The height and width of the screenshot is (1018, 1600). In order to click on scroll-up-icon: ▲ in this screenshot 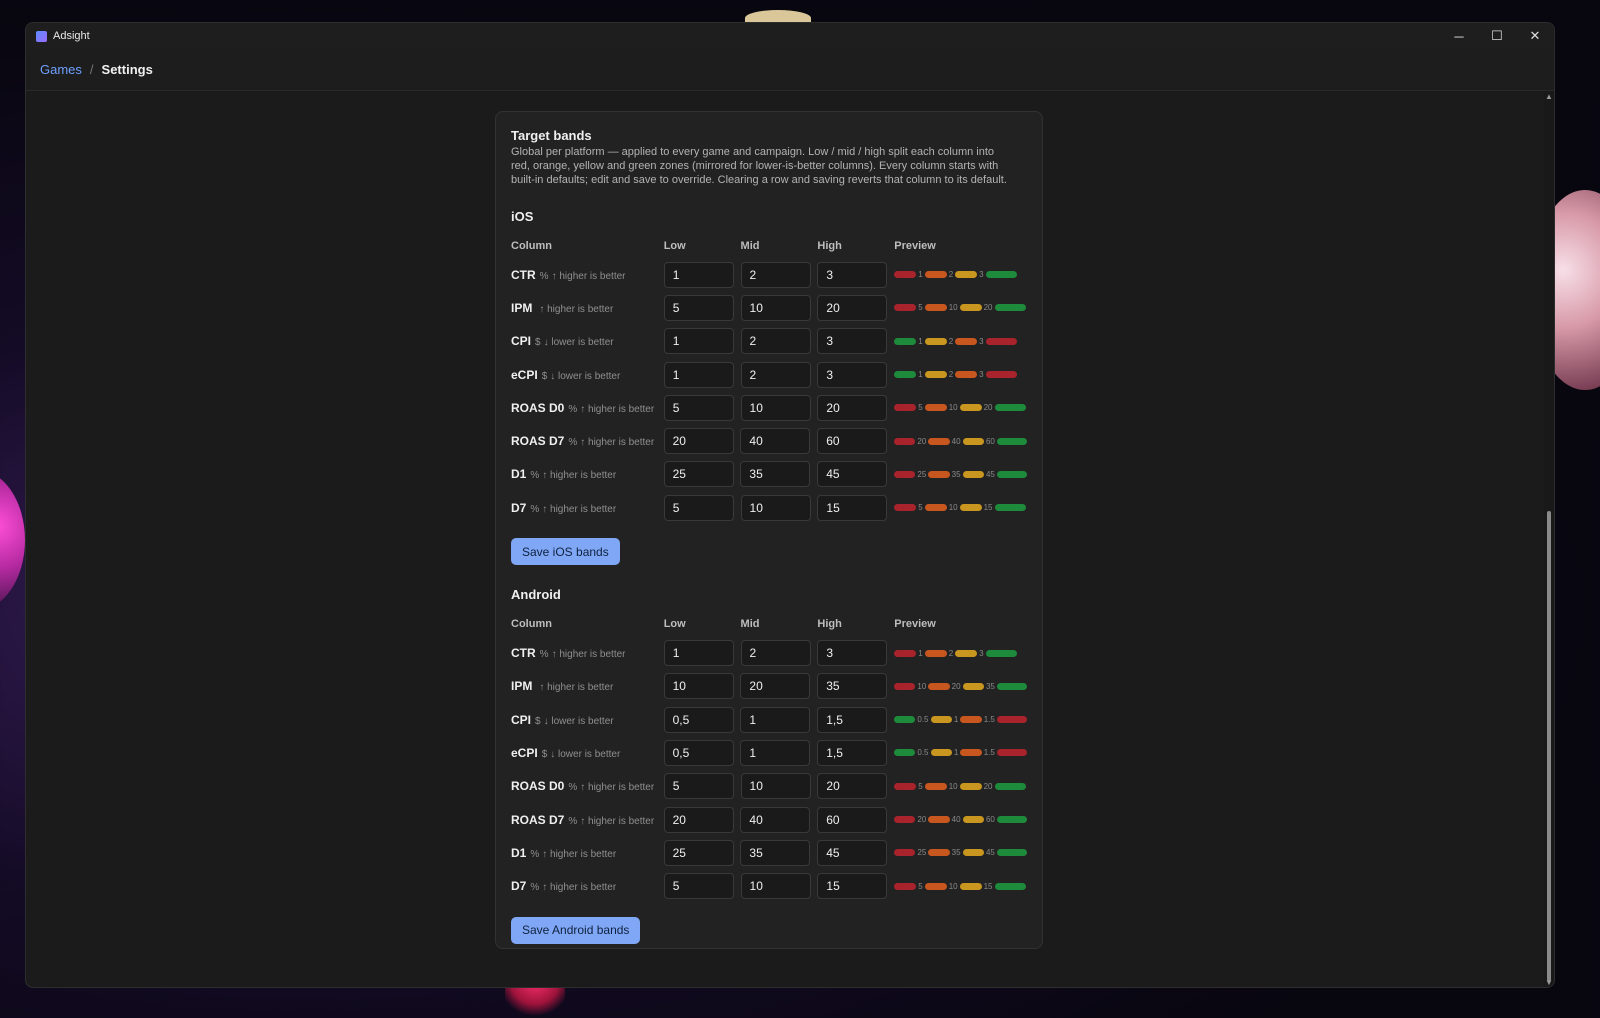, I will do `click(1549, 97)`.